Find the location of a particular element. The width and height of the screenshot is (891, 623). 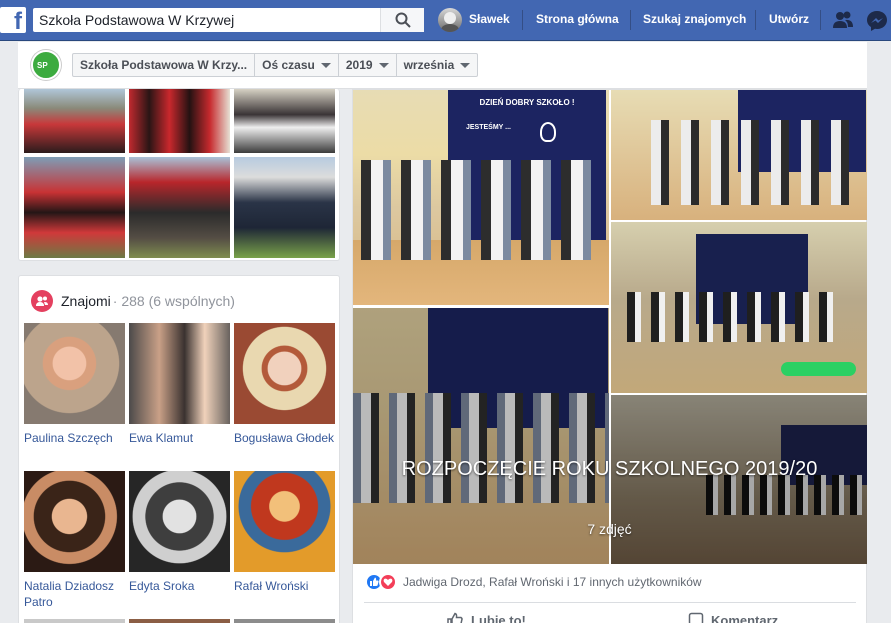

friend-name-link: Edyta Sroka is located at coordinates (181, 586).